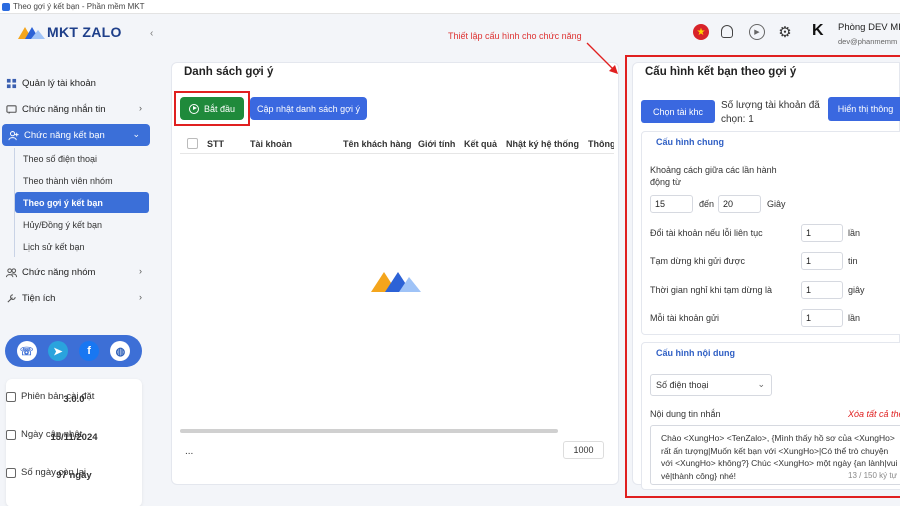 The image size is (900, 506). What do you see at coordinates (685, 318) in the screenshot?
I see `each-account-label: Mỗi tài khoản gửi` at bounding box center [685, 318].